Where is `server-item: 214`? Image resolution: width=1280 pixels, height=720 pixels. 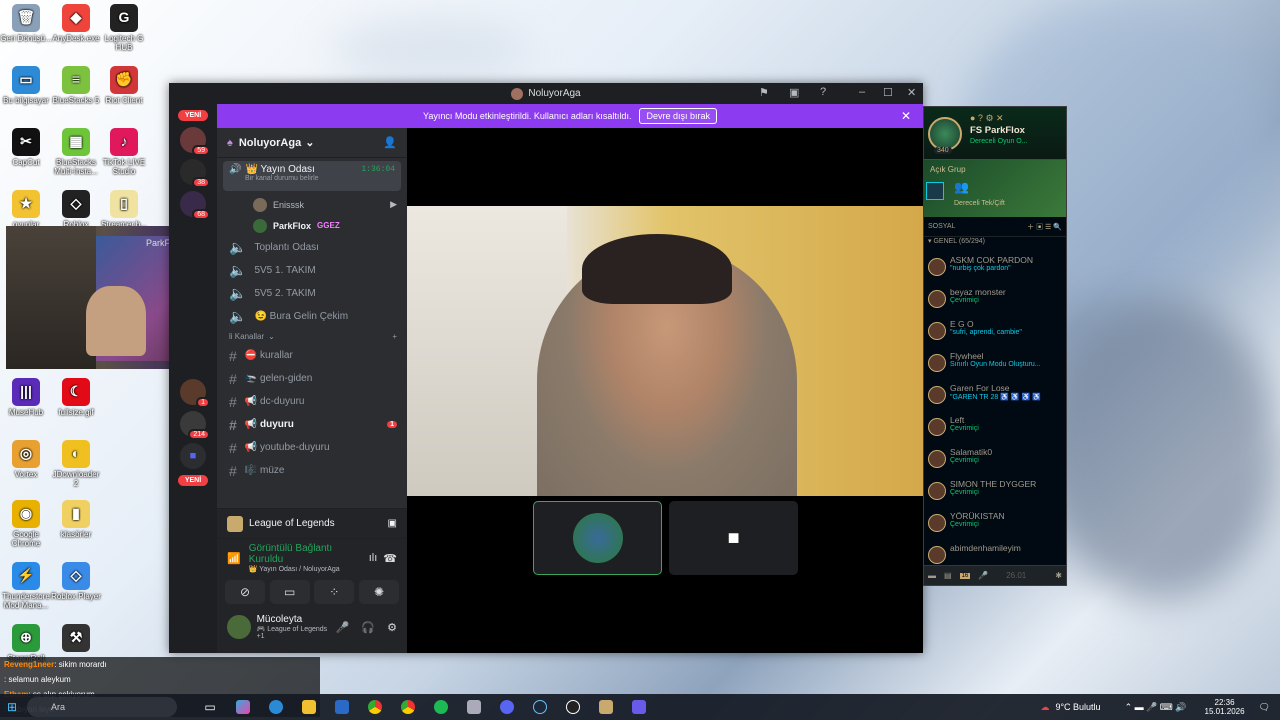
server-item: 214 is located at coordinates (195, 425).